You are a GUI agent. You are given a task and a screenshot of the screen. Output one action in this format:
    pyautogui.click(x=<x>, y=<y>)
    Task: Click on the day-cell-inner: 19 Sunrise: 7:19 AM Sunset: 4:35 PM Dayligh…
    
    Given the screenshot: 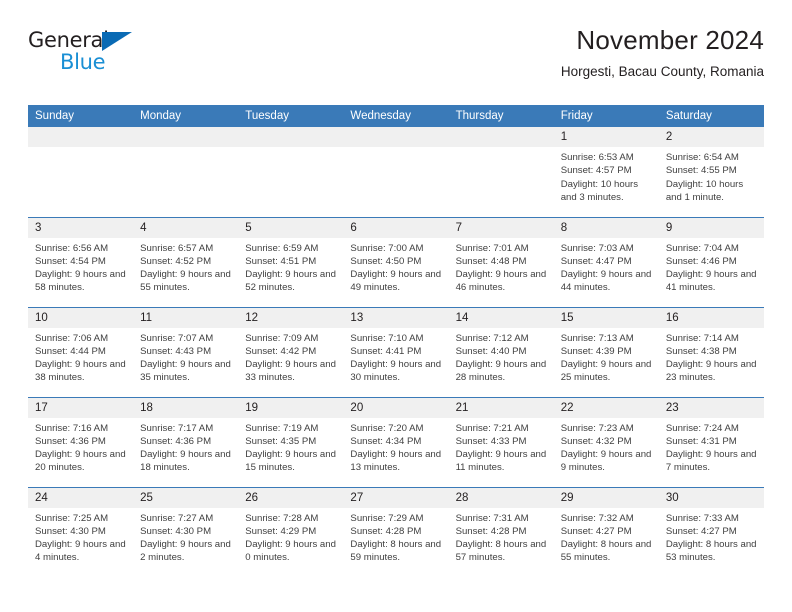 What is the action you would take?
    pyautogui.click(x=291, y=442)
    